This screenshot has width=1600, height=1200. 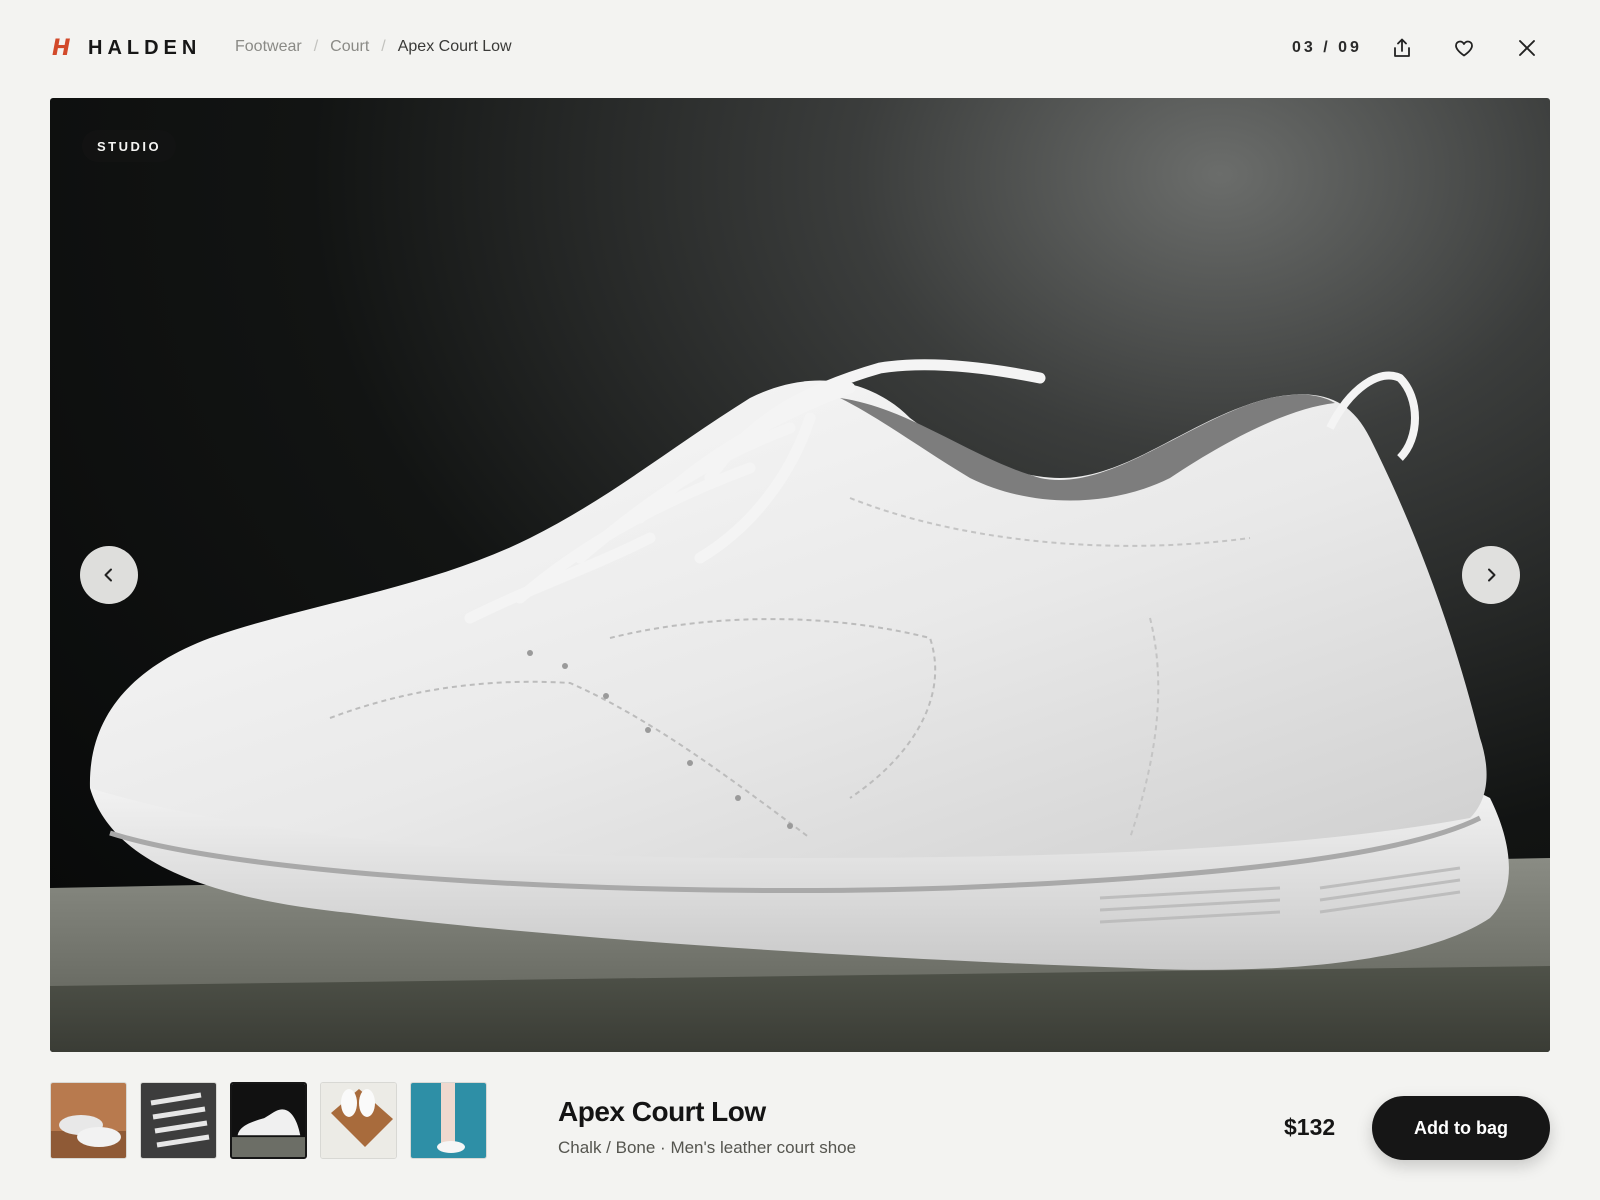 What do you see at coordinates (662, 1111) in the screenshot?
I see `product-title: Apex Court Low` at bounding box center [662, 1111].